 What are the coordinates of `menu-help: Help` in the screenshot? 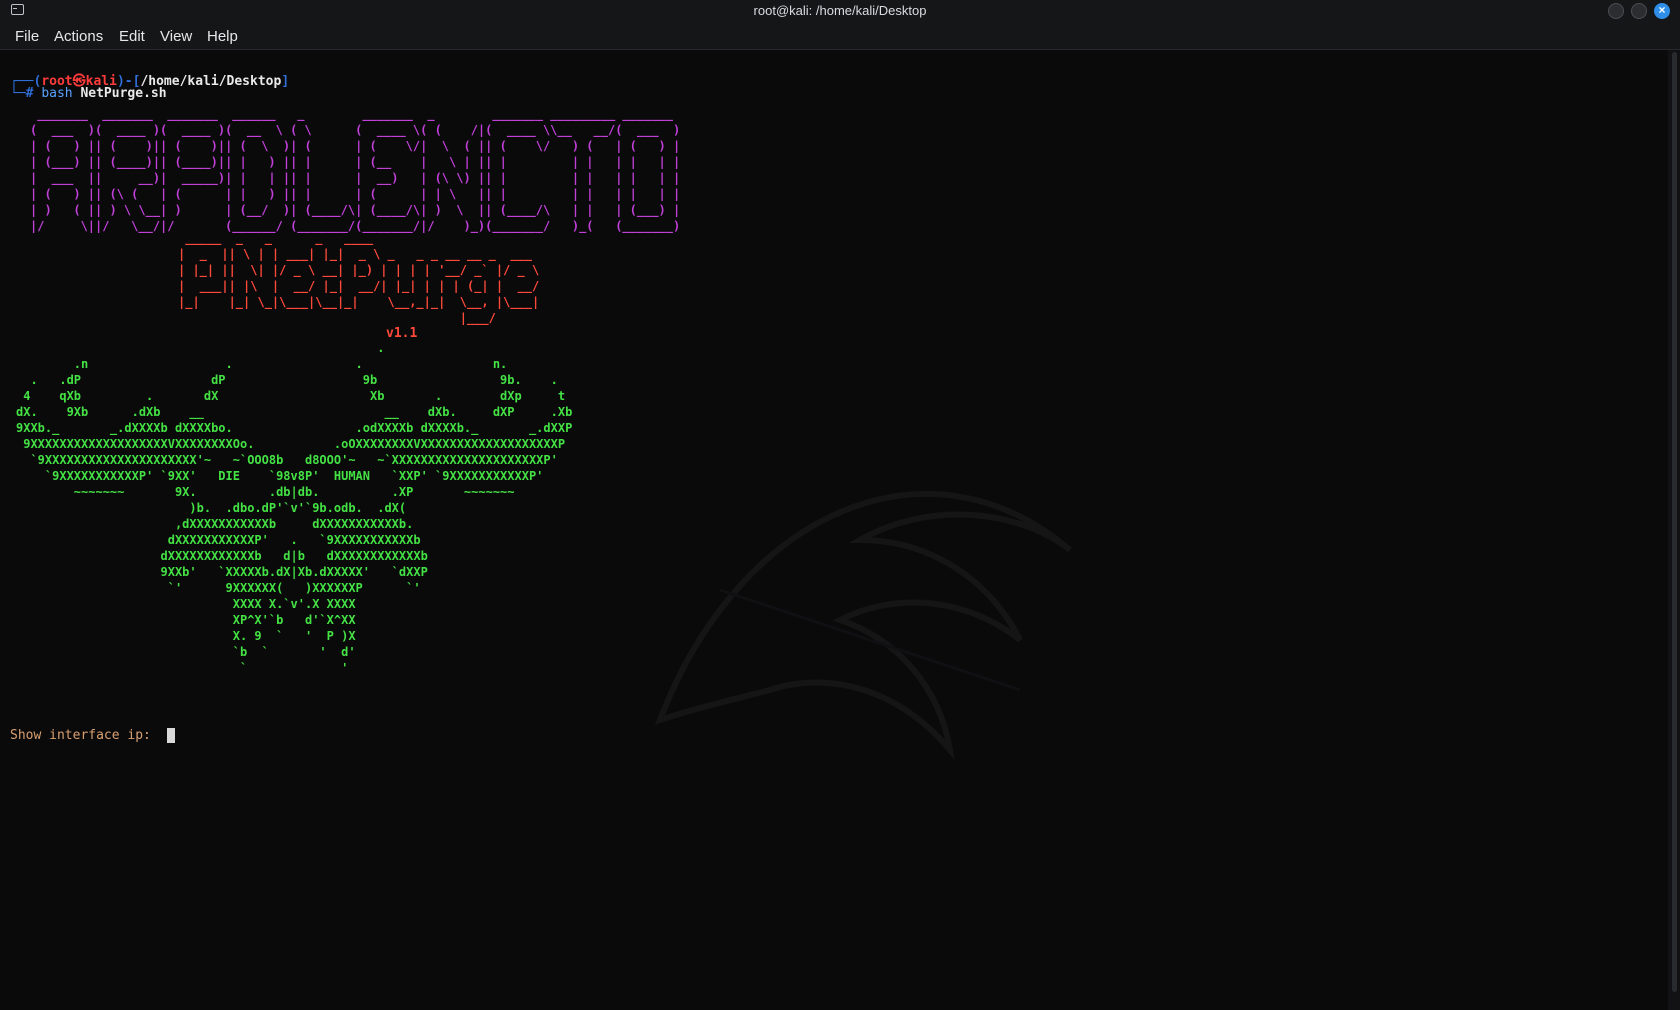 It's located at (222, 36).